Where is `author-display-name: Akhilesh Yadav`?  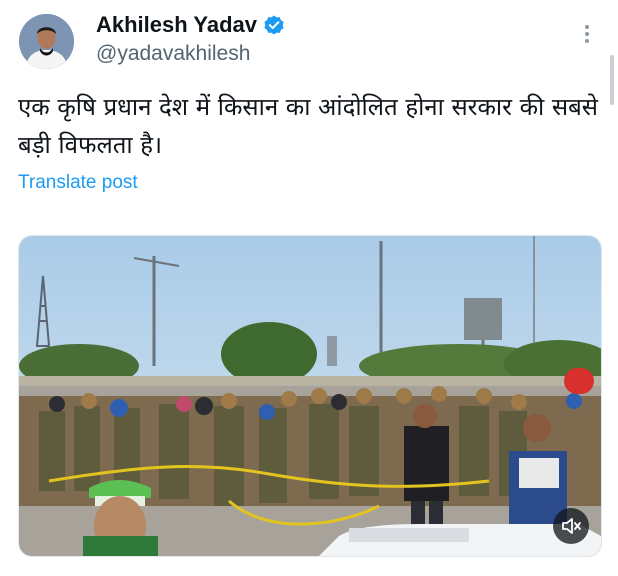 author-display-name: Akhilesh Yadav is located at coordinates (176, 25).